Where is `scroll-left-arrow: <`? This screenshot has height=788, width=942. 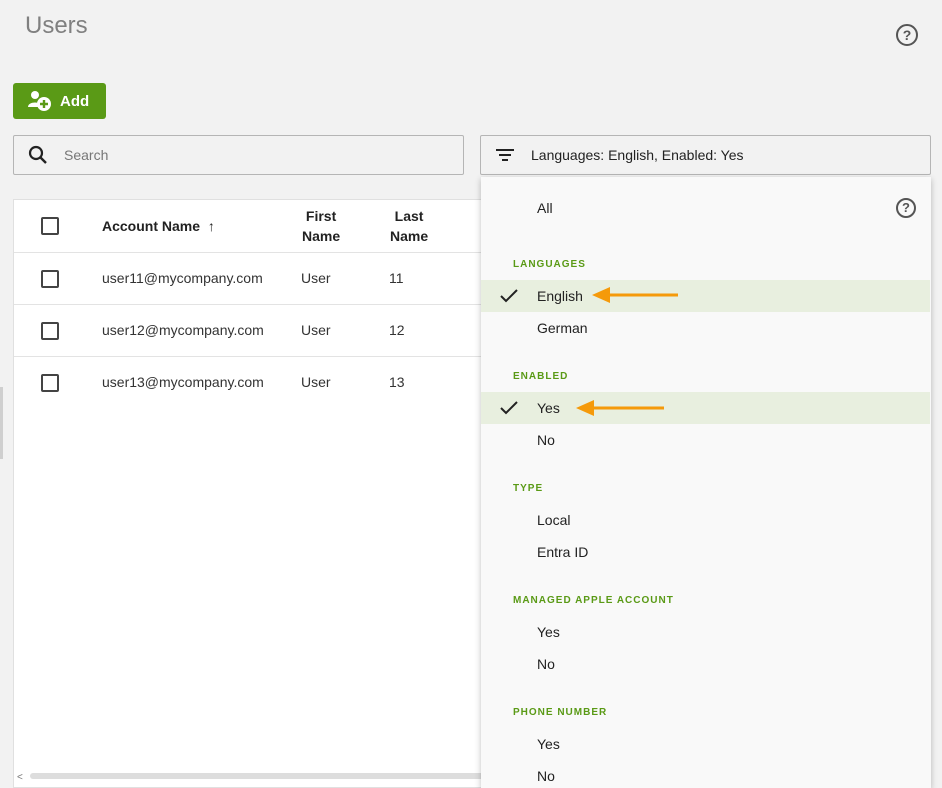
scroll-left-arrow: < is located at coordinates (20, 777).